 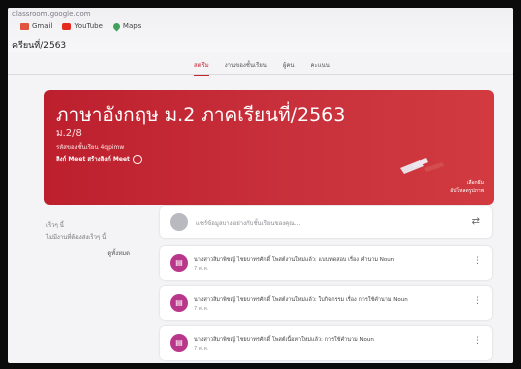 I want to click on bookmark-label: Maps, so click(x=132, y=26).